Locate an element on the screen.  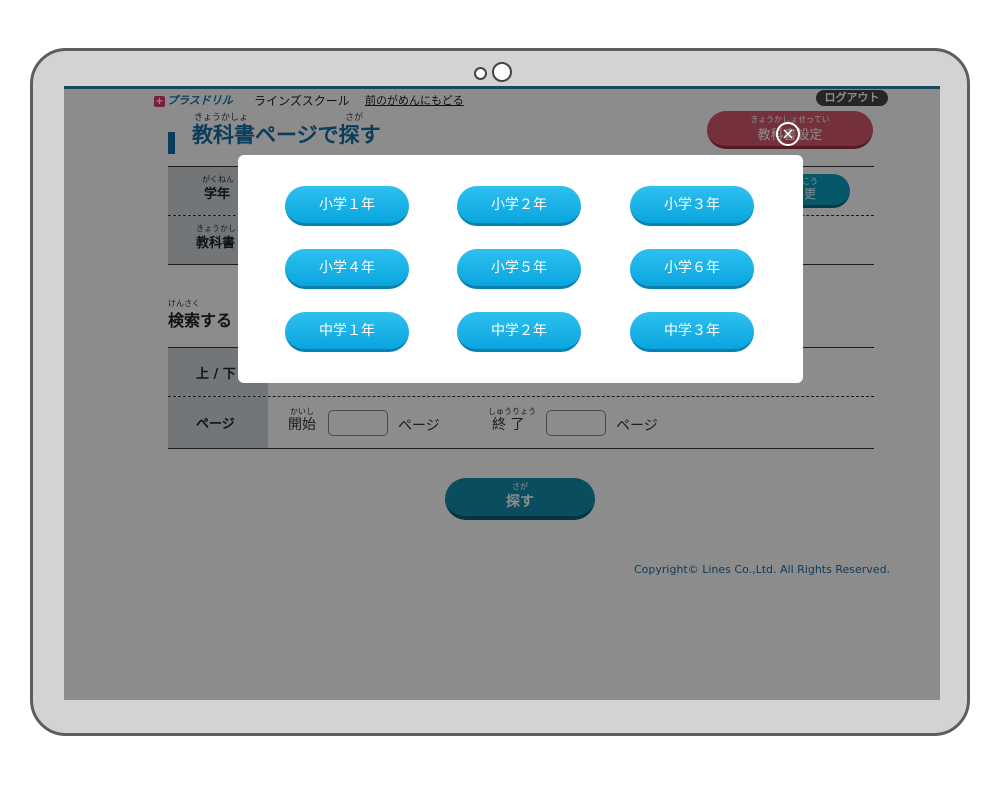
close-icon: × is located at coordinates (788, 134).